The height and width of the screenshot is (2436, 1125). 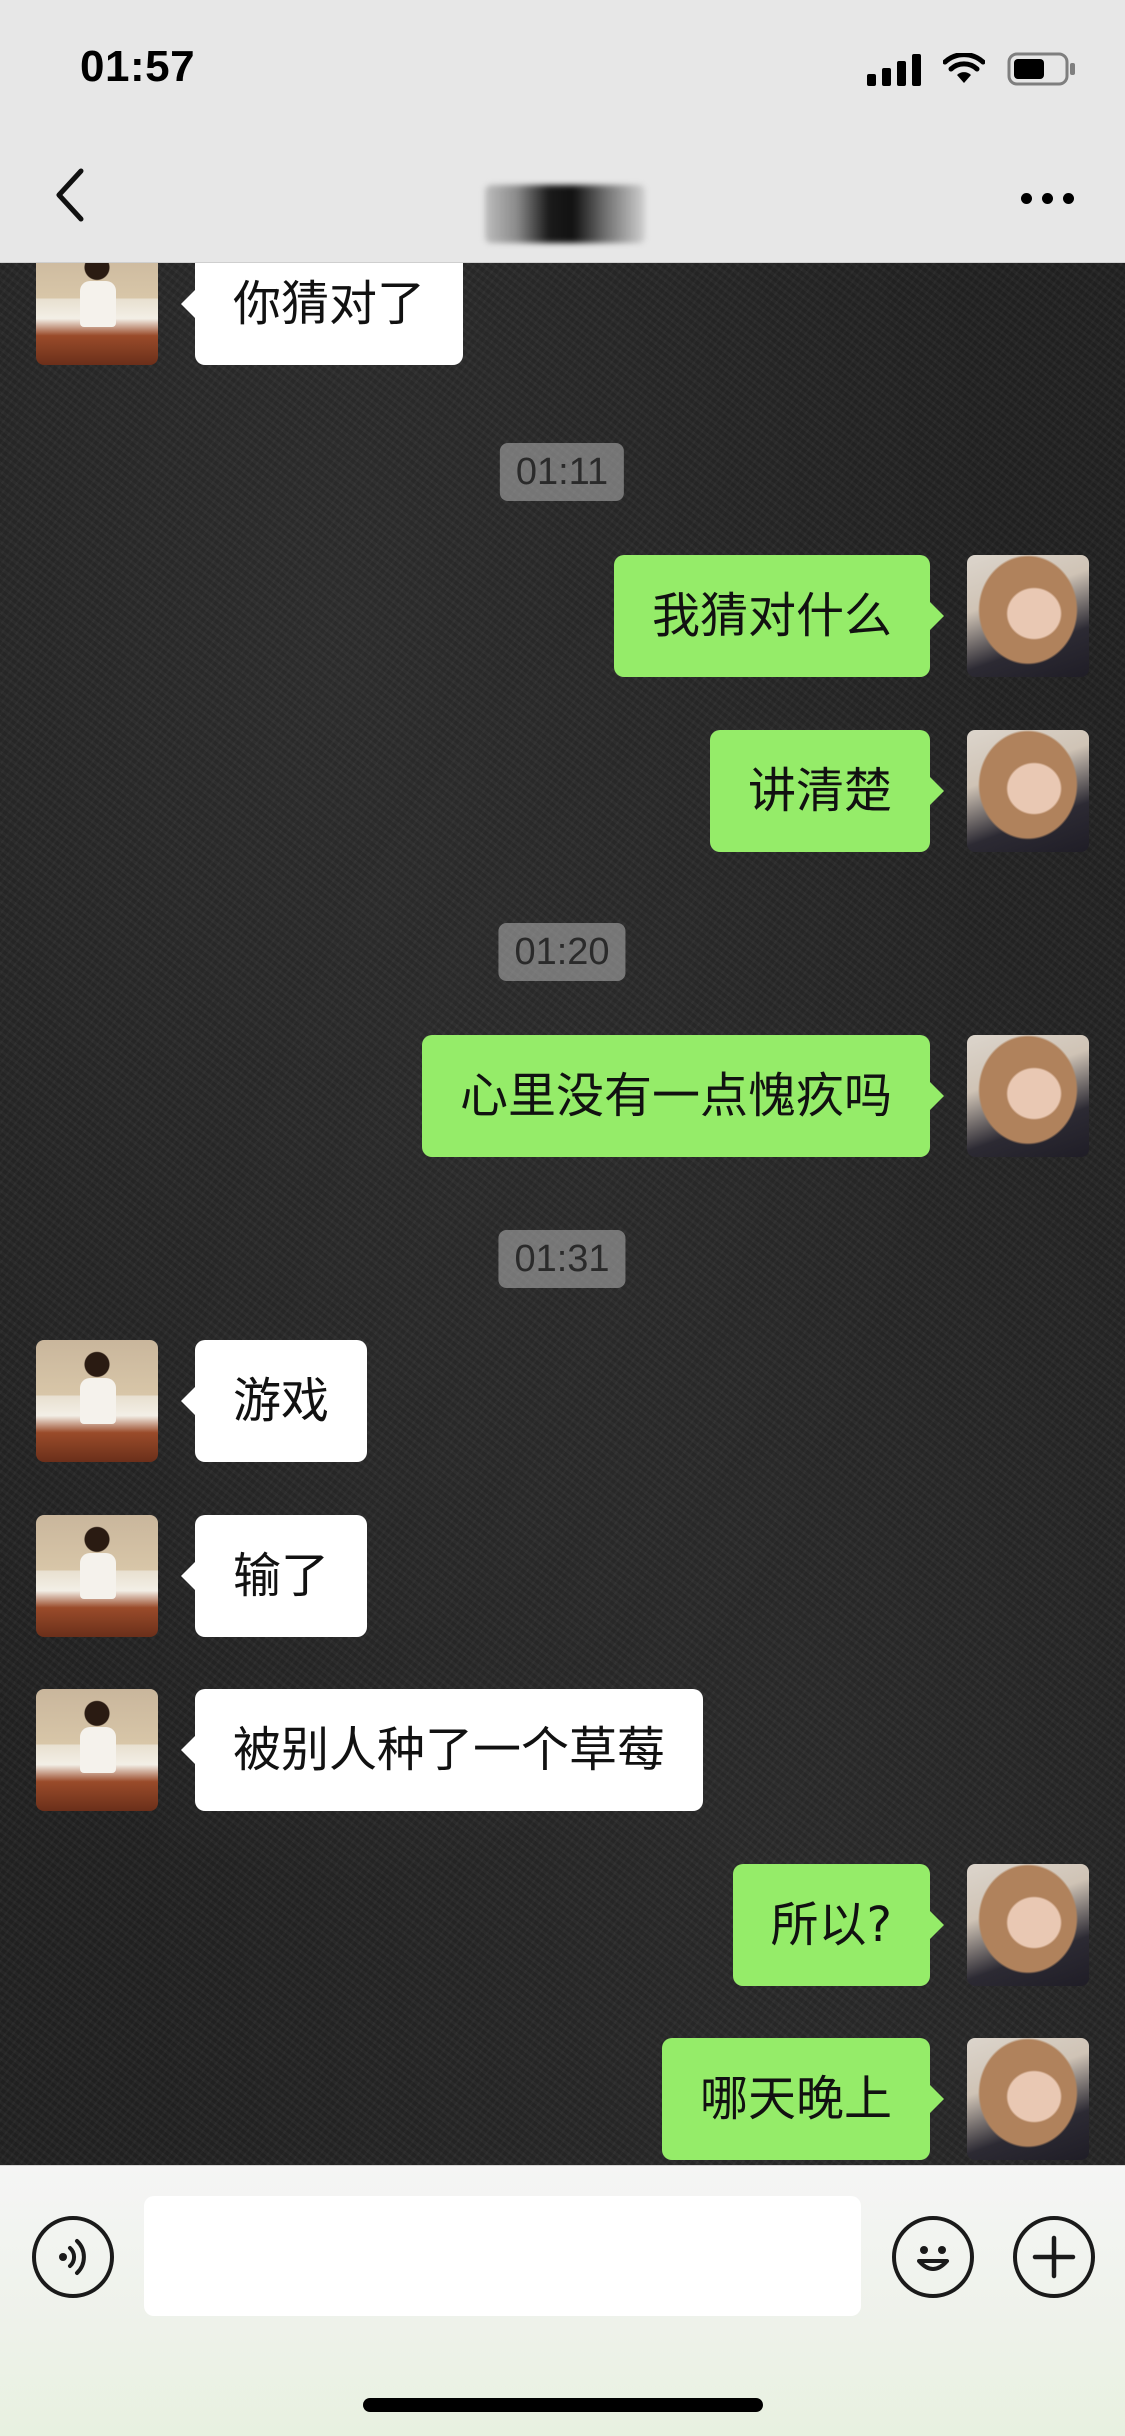 I want to click on message-bubble-sent: 心里没有一点愧疚吗, so click(x=683, y=1096).